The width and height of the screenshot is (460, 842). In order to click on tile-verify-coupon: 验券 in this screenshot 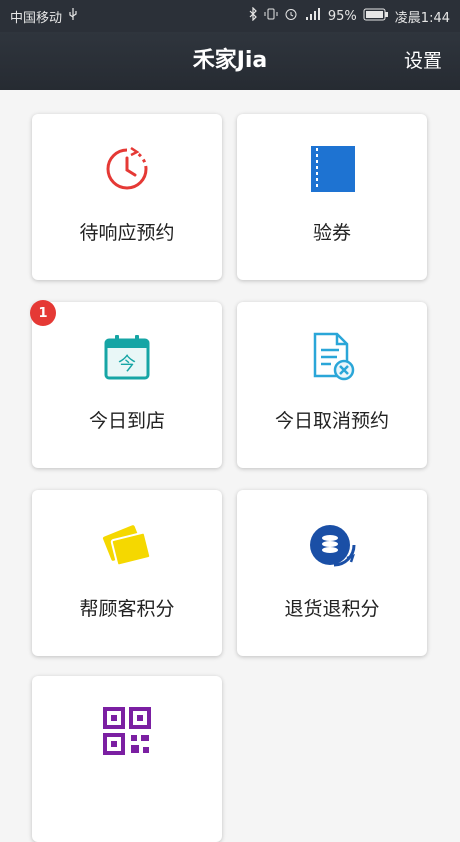, I will do `click(332, 197)`.